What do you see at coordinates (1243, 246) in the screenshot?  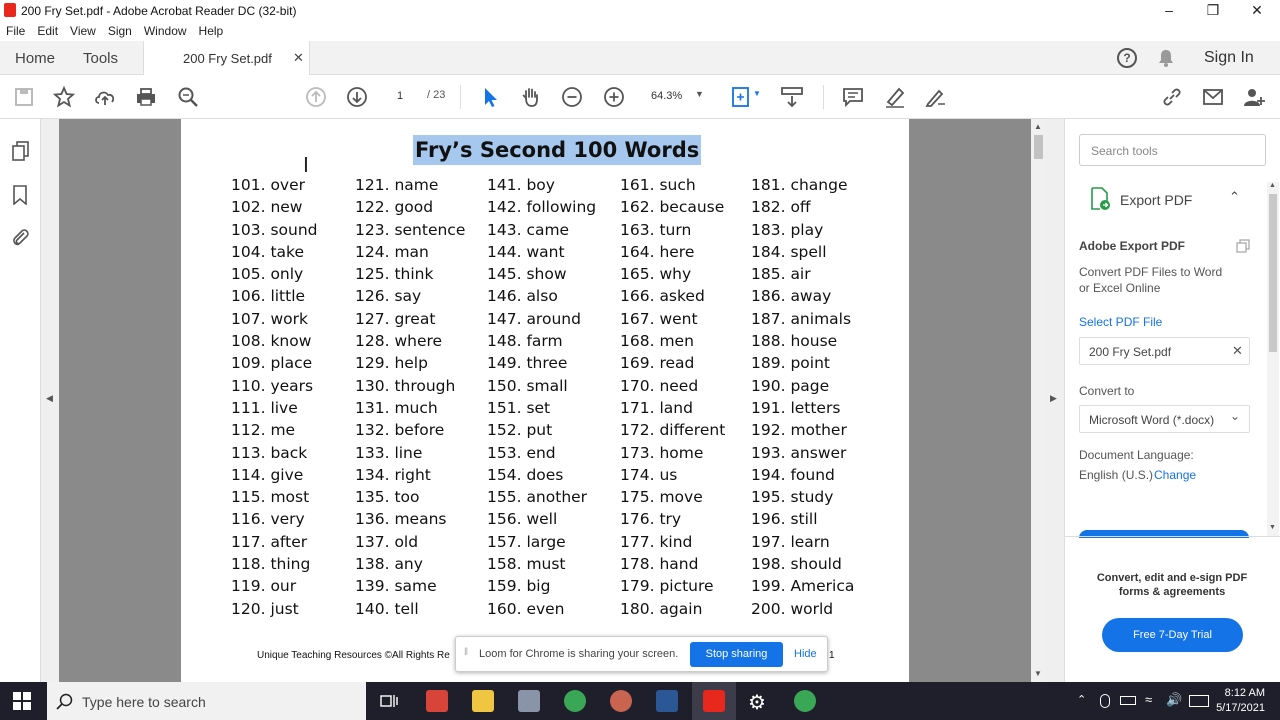 I see `copy-icon` at bounding box center [1243, 246].